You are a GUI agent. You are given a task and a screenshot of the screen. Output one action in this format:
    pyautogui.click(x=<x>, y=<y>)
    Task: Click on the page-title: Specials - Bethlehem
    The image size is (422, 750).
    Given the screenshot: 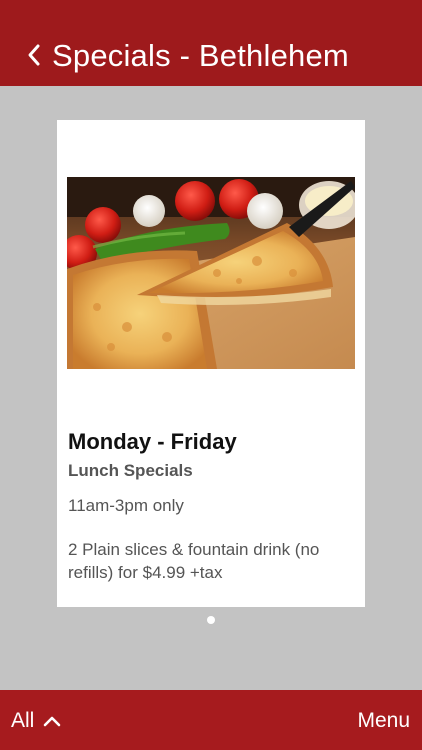 What is the action you would take?
    pyautogui.click(x=200, y=55)
    